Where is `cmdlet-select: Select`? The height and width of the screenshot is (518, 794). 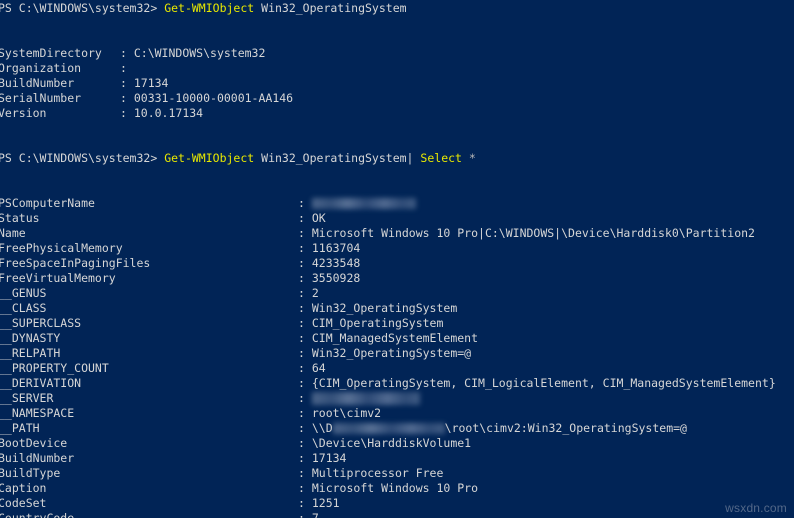
cmdlet-select: Select is located at coordinates (441, 158).